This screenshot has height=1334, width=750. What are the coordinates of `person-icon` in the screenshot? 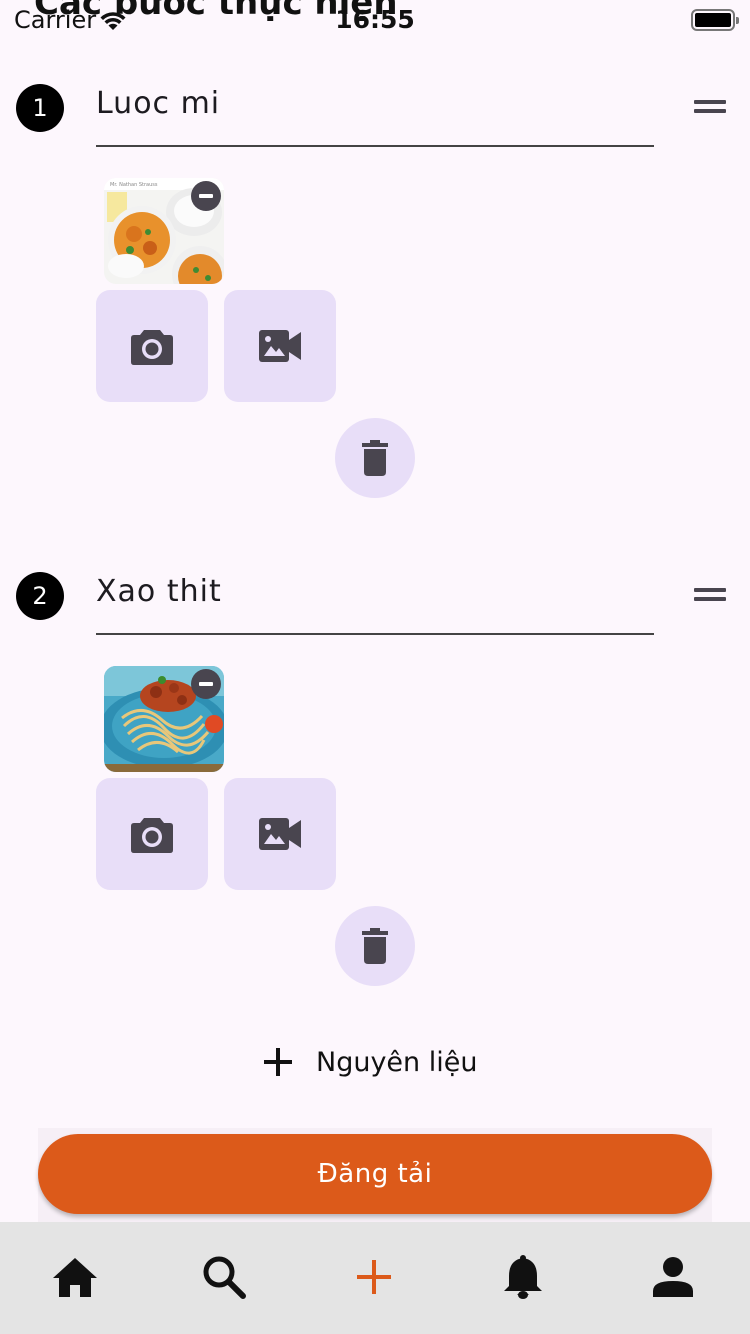 It's located at (673, 1277).